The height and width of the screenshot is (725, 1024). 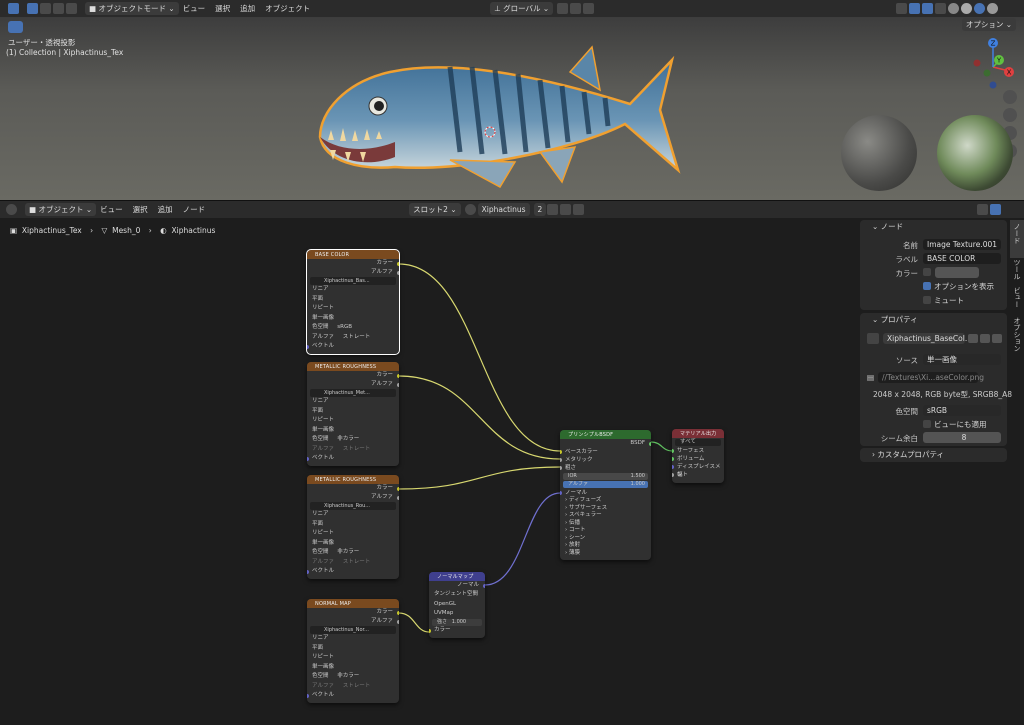 I want to click on select-mode-invert-icon, so click(x=71, y=8).